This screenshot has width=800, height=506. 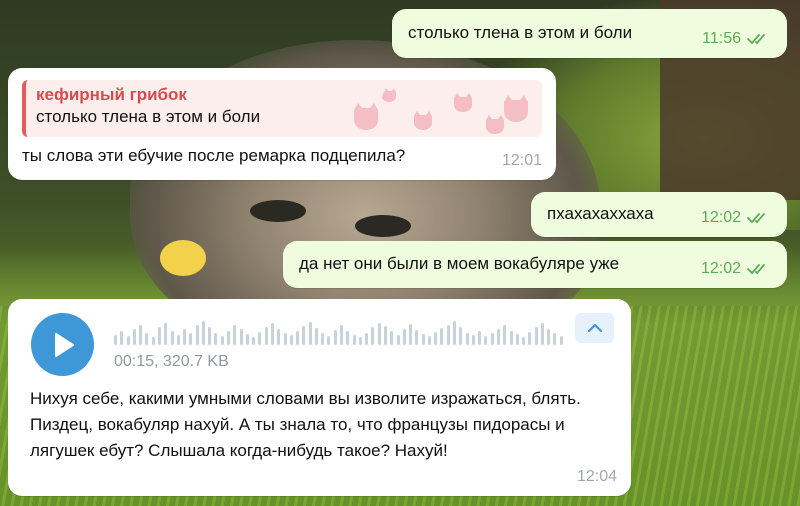 I want to click on voice-duration-size: 00:15, 320.7 KB, so click(x=171, y=361).